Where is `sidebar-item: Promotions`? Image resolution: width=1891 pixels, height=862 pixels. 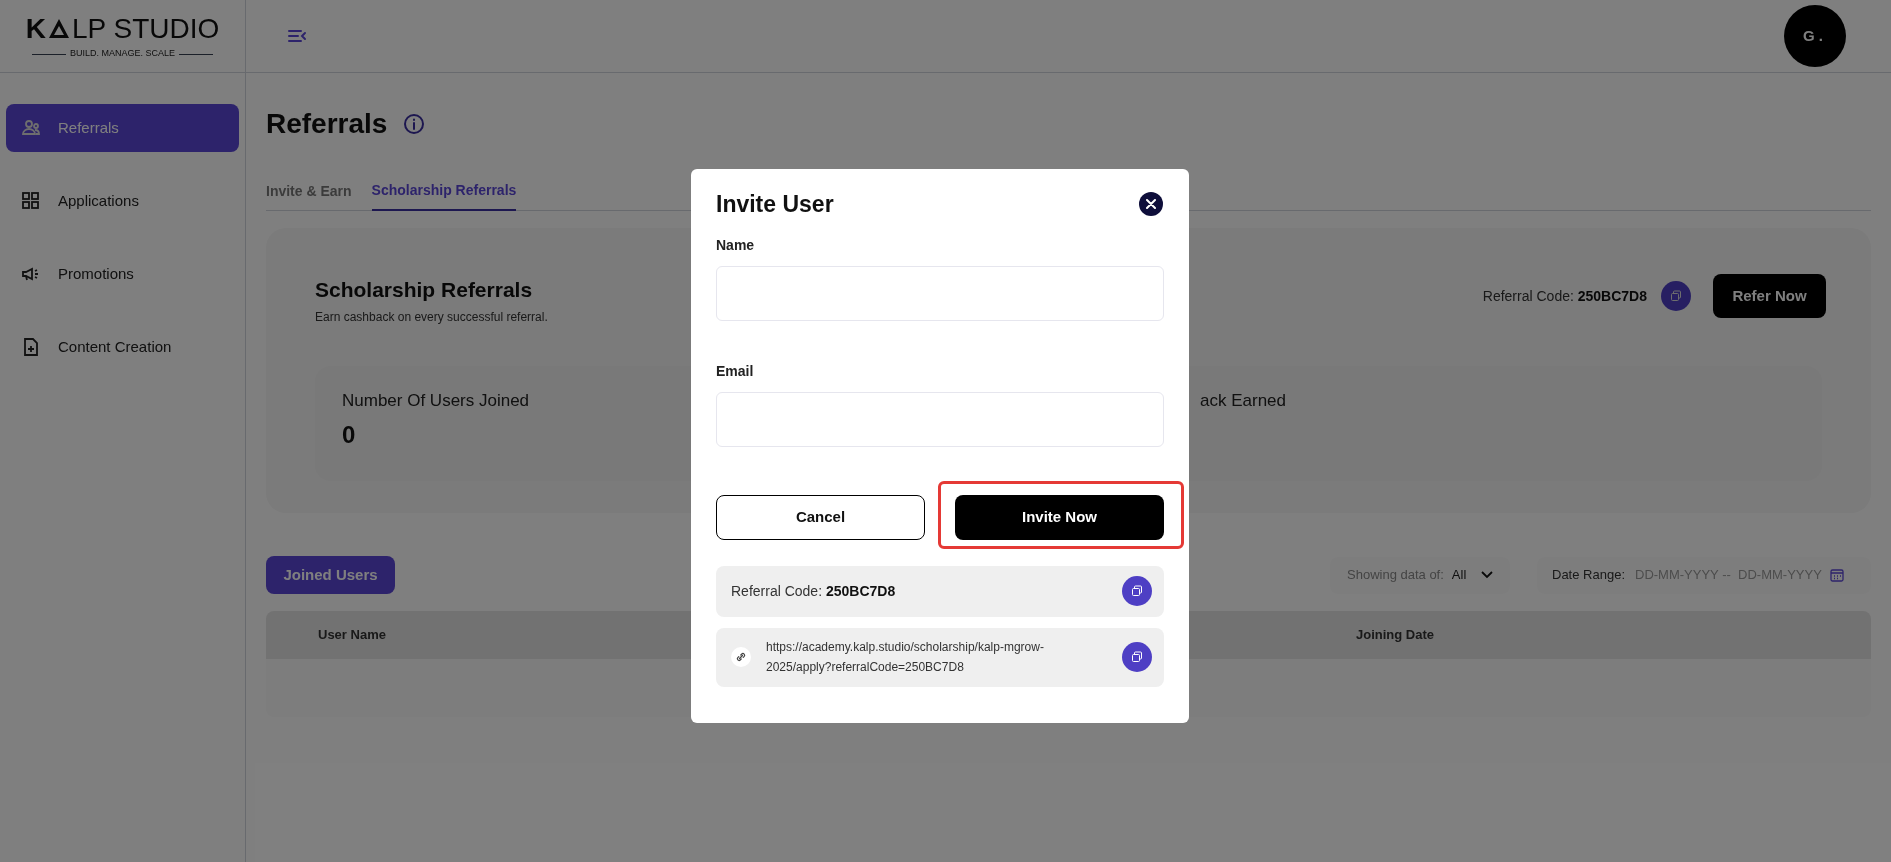
sidebar-item: Promotions is located at coordinates (122, 274).